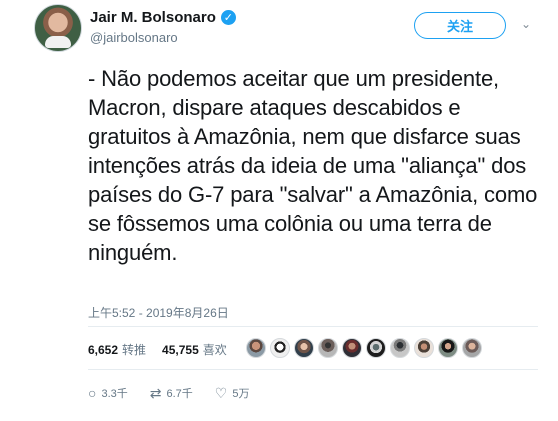 The image size is (558, 421). What do you see at coordinates (241, 394) in the screenshot?
I see `like-action-count: 5万` at bounding box center [241, 394].